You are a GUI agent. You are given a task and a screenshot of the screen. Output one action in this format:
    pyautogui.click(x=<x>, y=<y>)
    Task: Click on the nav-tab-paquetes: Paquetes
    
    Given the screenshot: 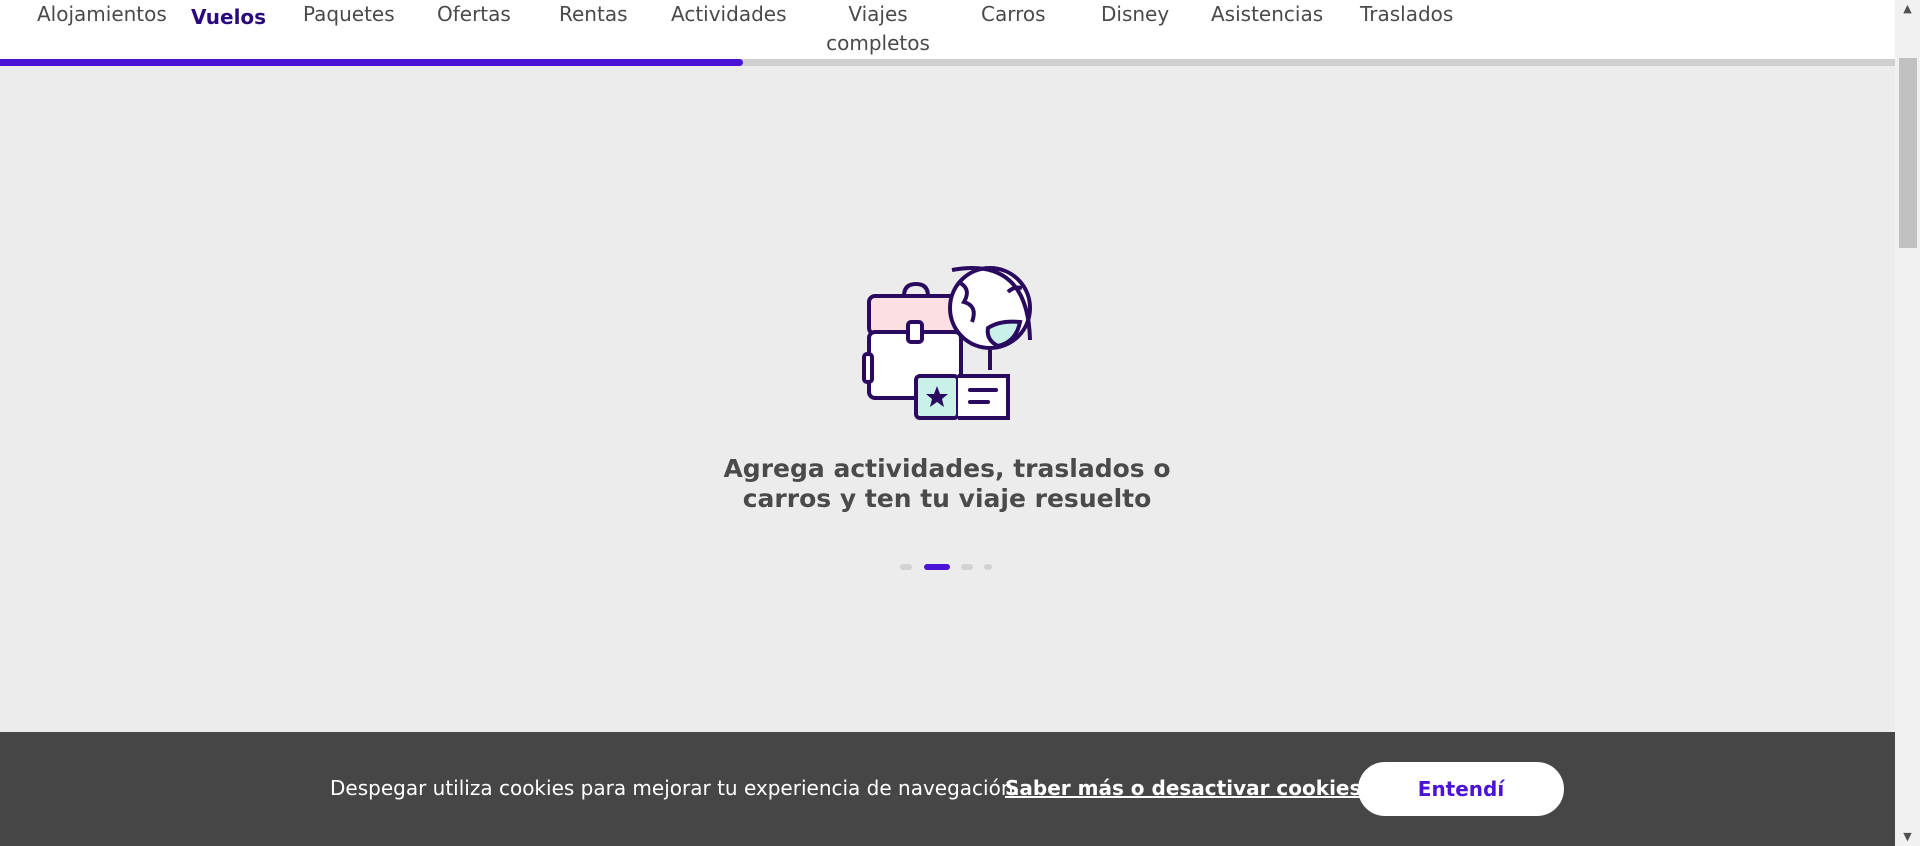 What is the action you would take?
    pyautogui.click(x=349, y=14)
    